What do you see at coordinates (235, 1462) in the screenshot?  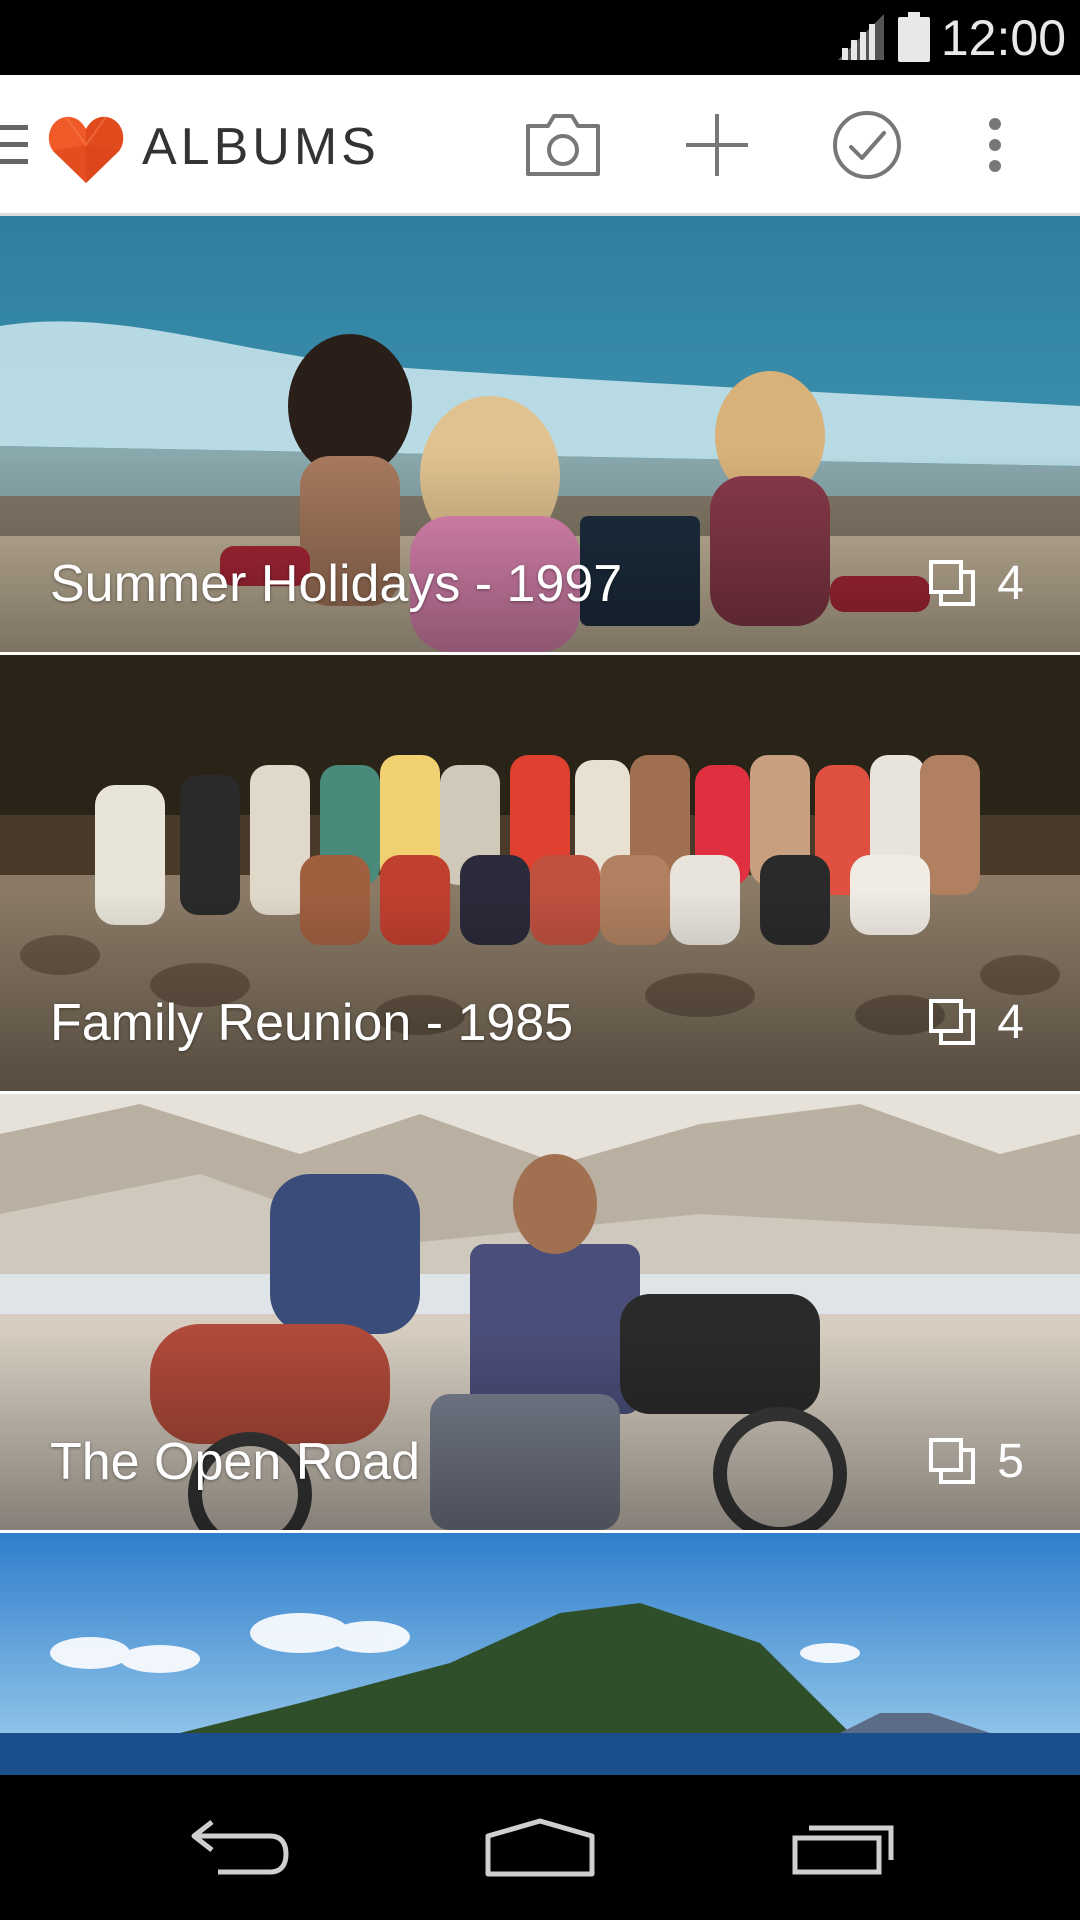 I see `album-title: The Open Road` at bounding box center [235, 1462].